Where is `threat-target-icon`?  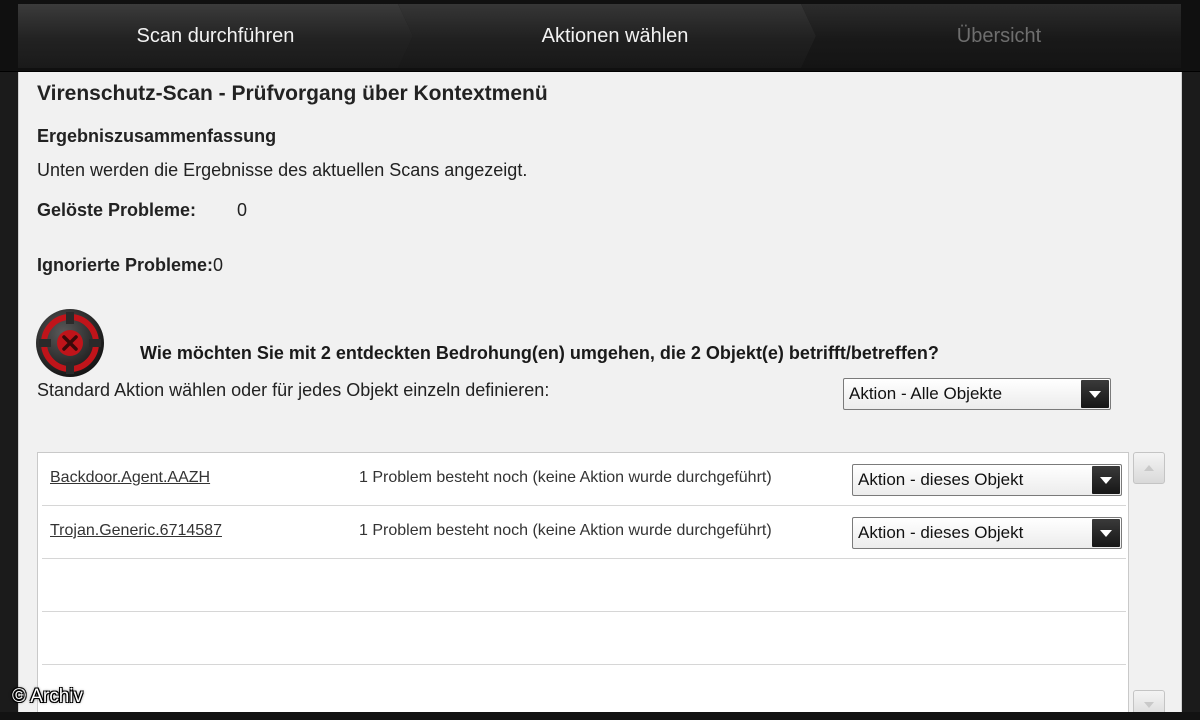
threat-target-icon is located at coordinates (70, 343).